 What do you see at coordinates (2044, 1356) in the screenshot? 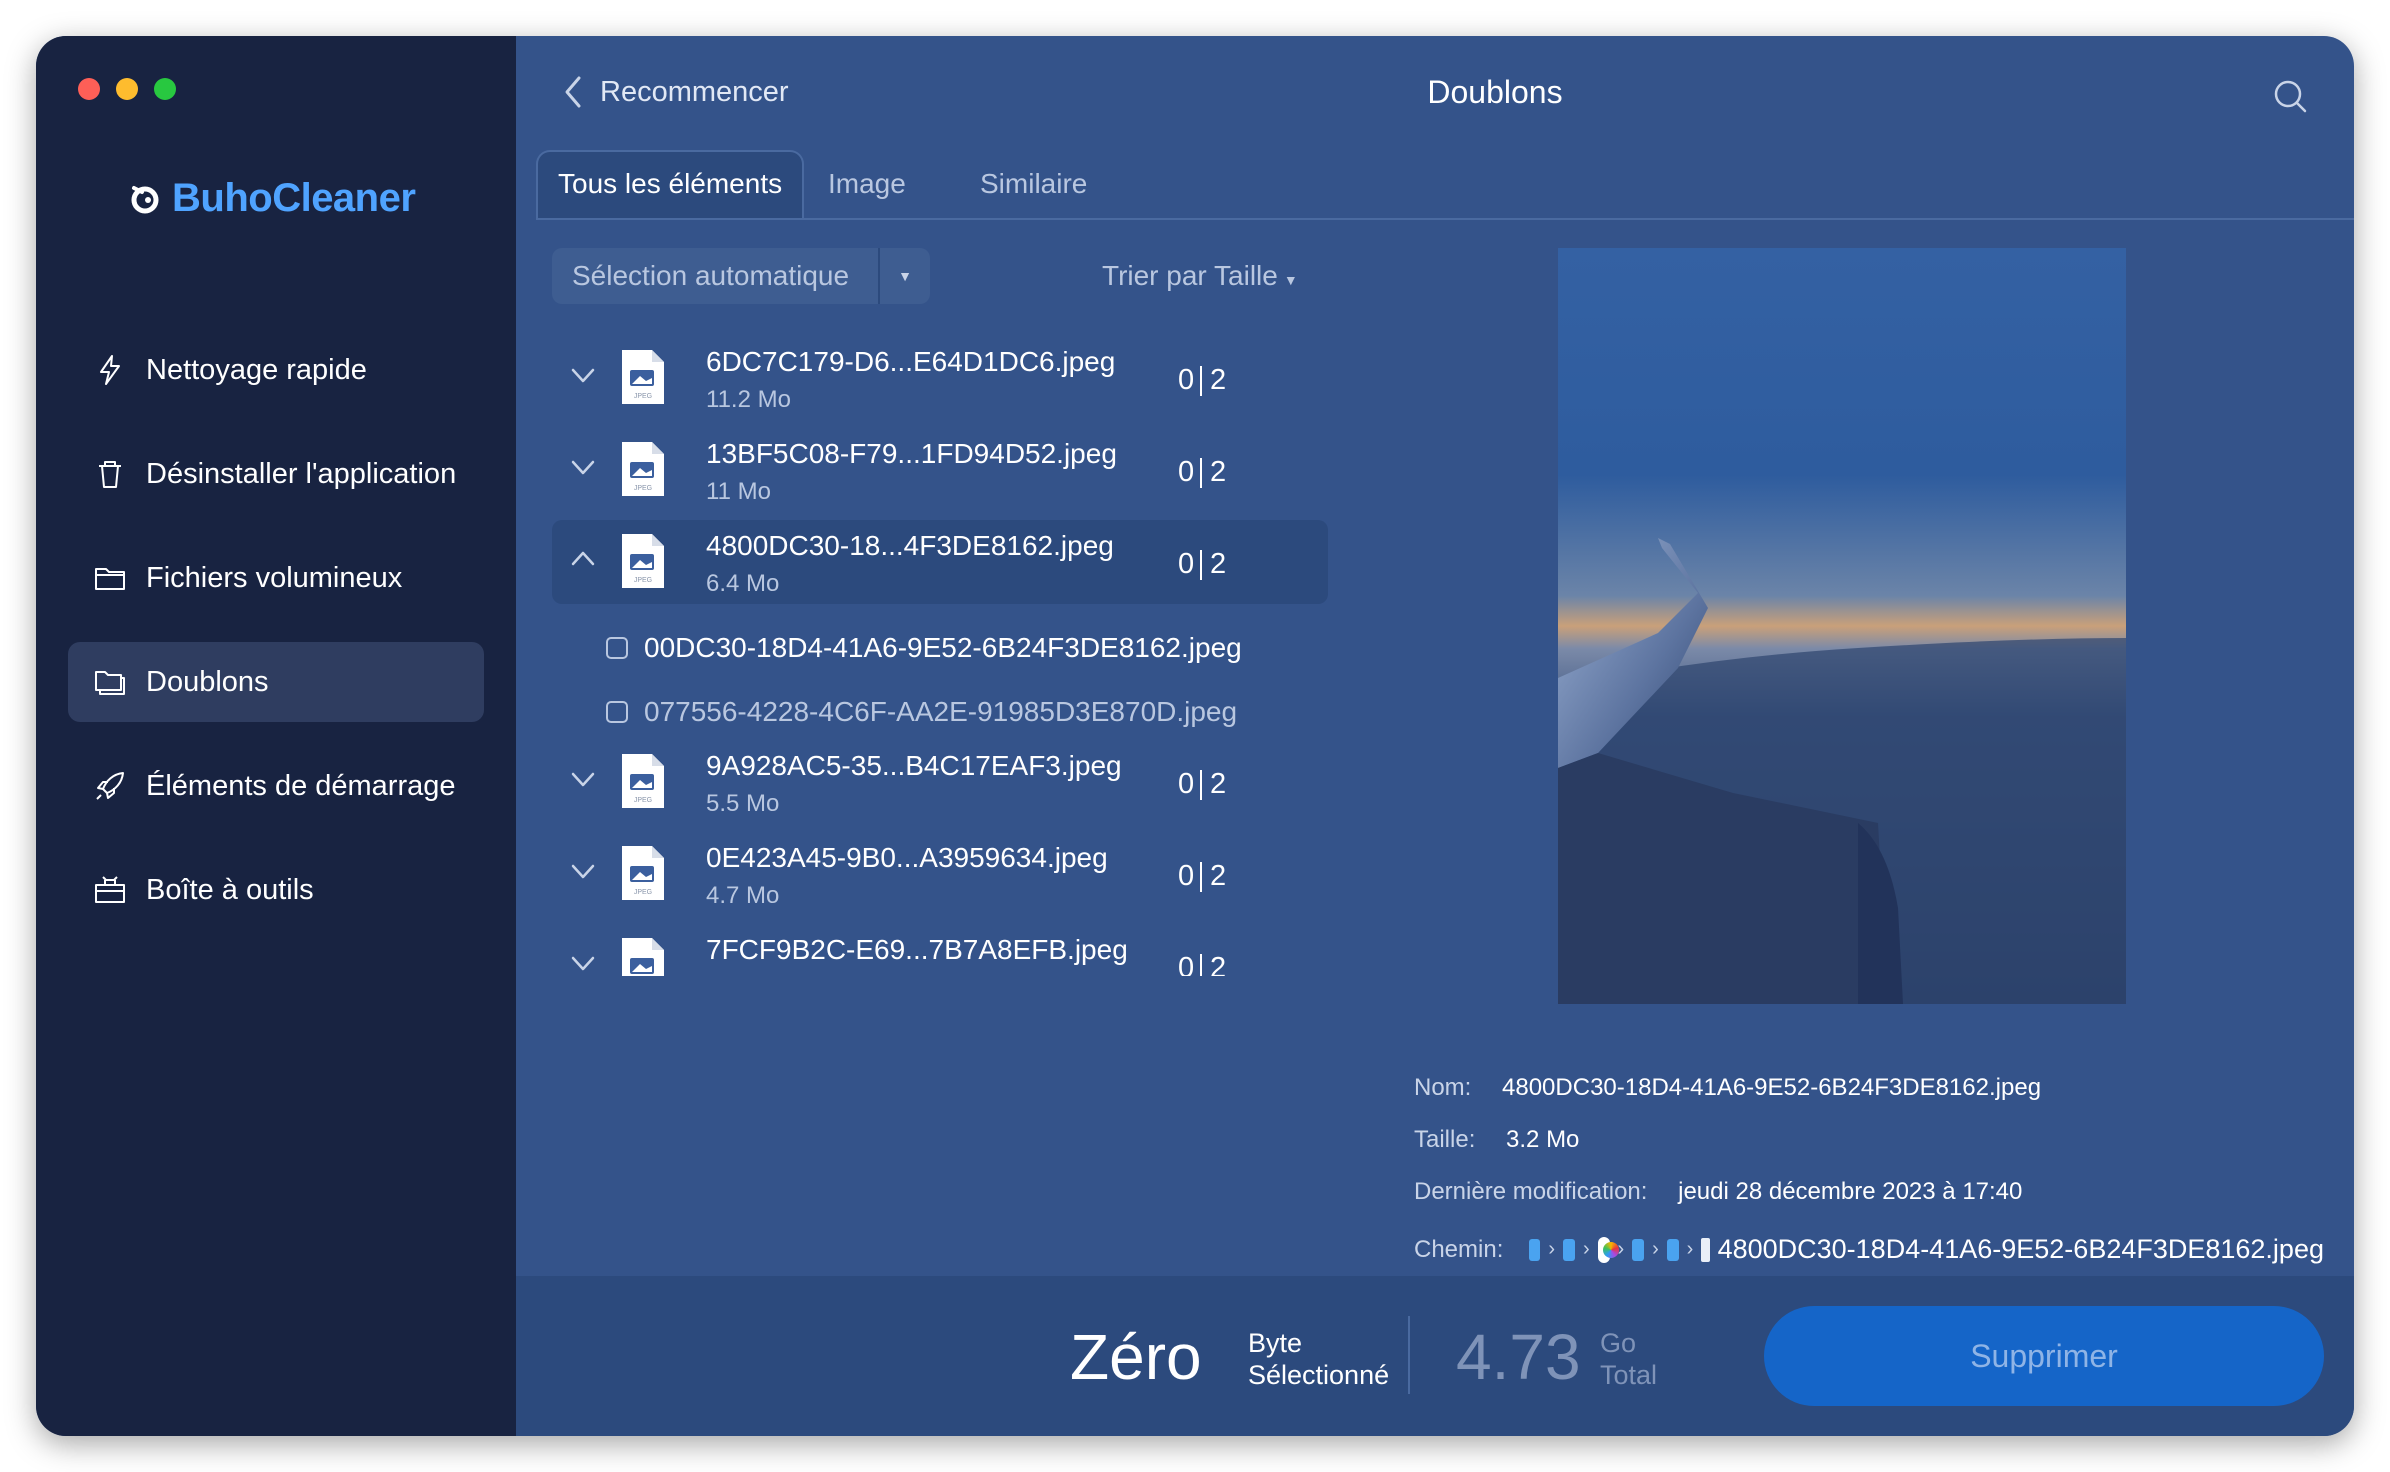
I see `delete-button: Supprimer` at bounding box center [2044, 1356].